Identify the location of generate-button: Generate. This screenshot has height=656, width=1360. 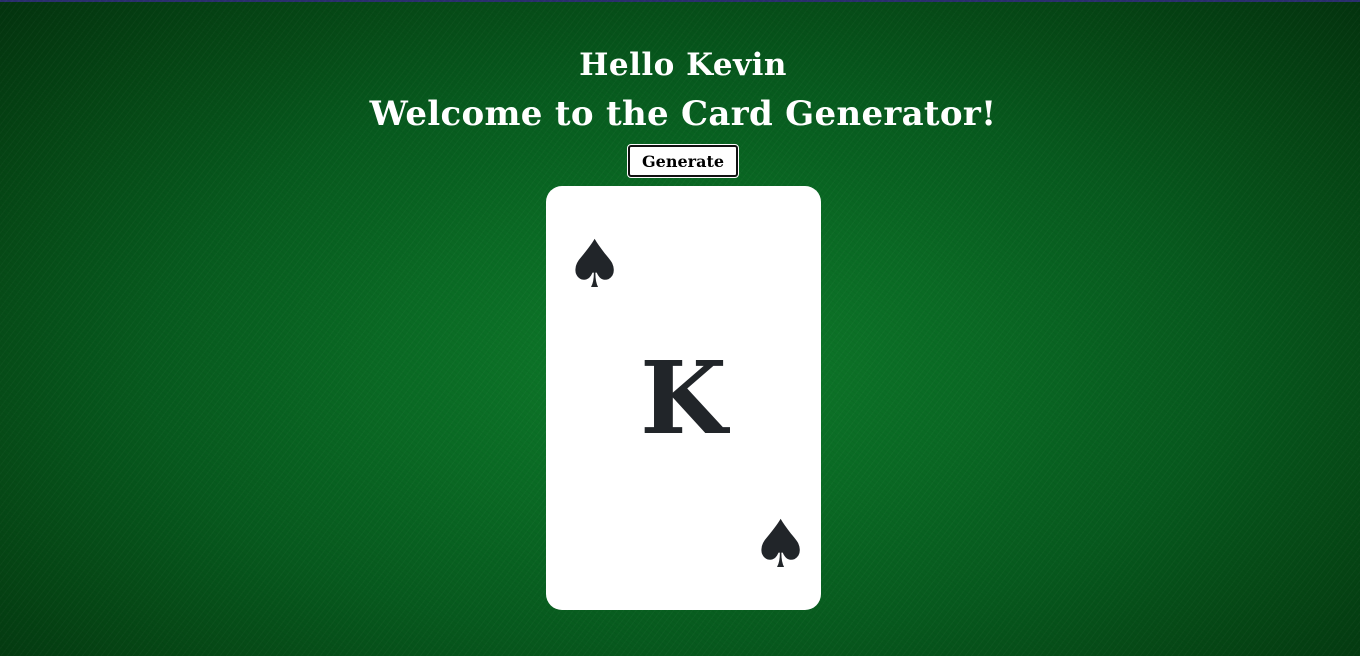
(683, 161).